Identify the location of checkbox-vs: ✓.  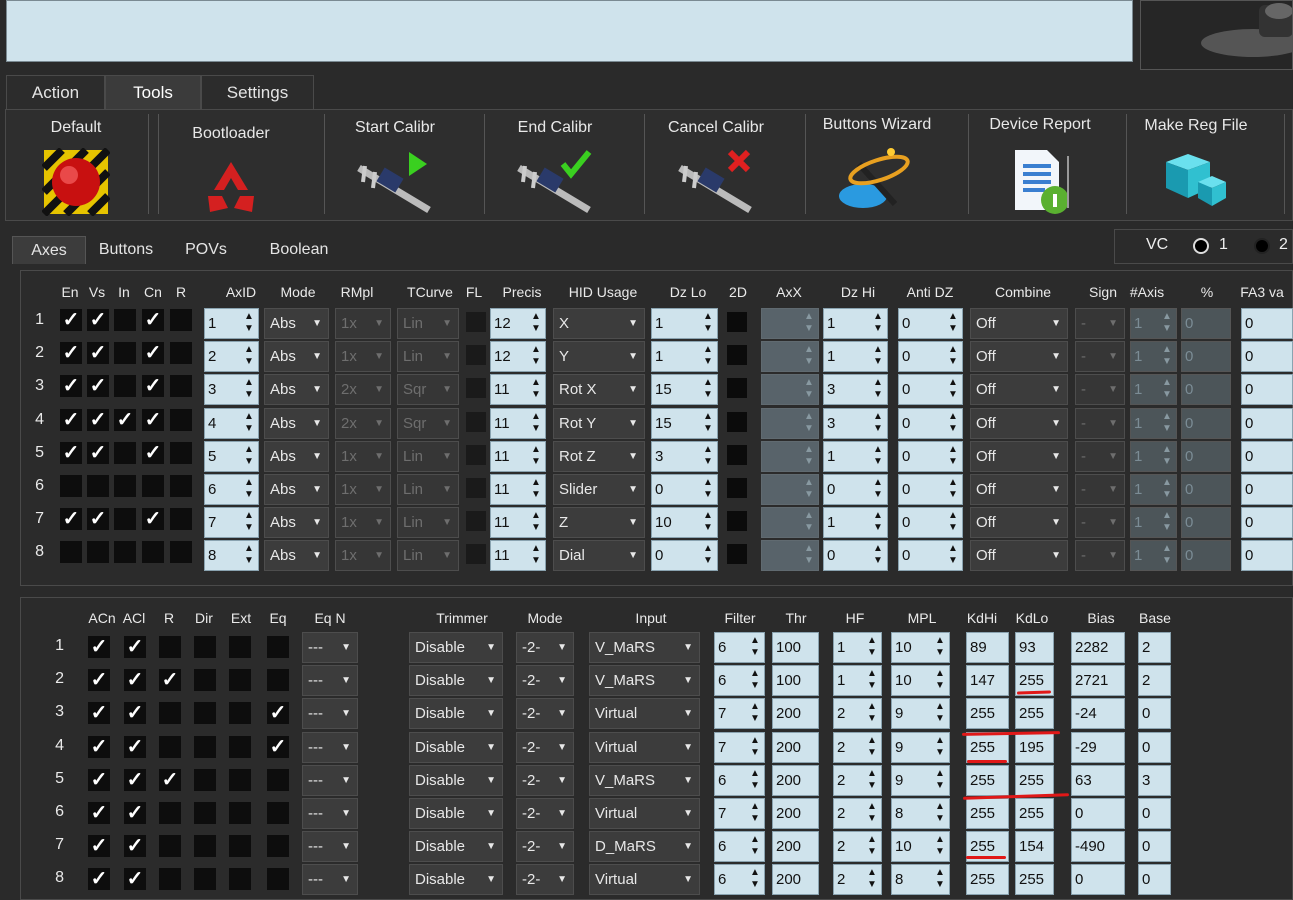
(98, 353).